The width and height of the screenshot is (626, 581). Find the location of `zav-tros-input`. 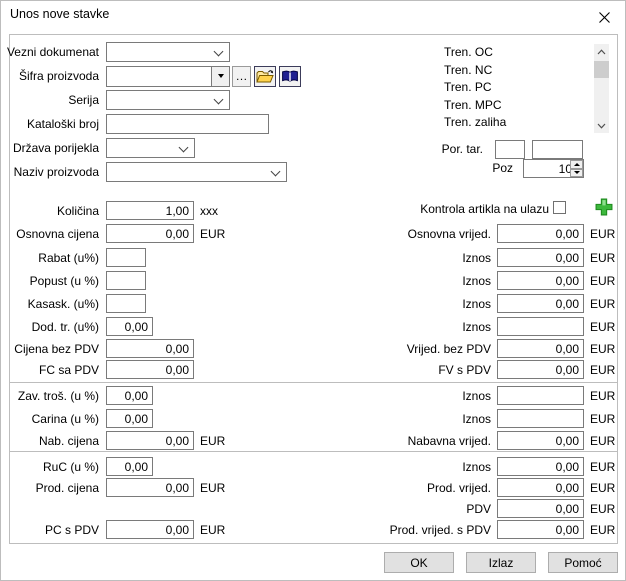

zav-tros-input is located at coordinates (129, 395).